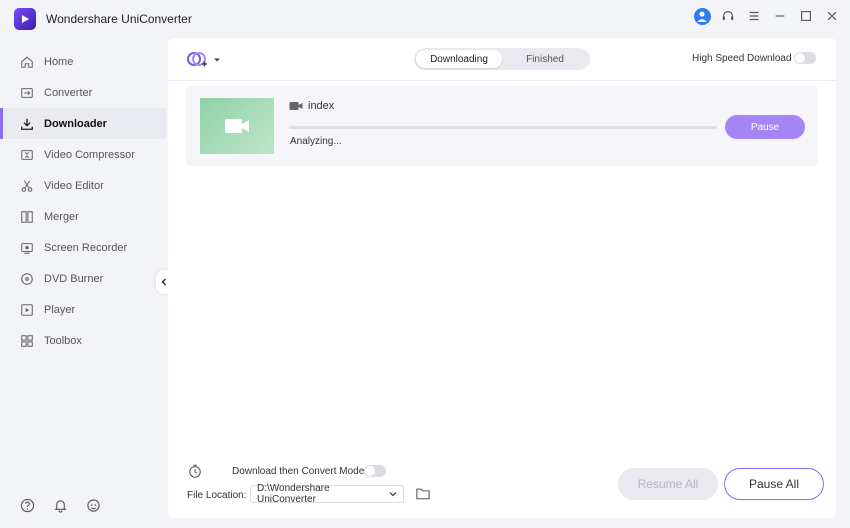 This screenshot has height=528, width=850. Describe the element at coordinates (83, 61) in the screenshot. I see `sidebar-item-home: Home` at that location.